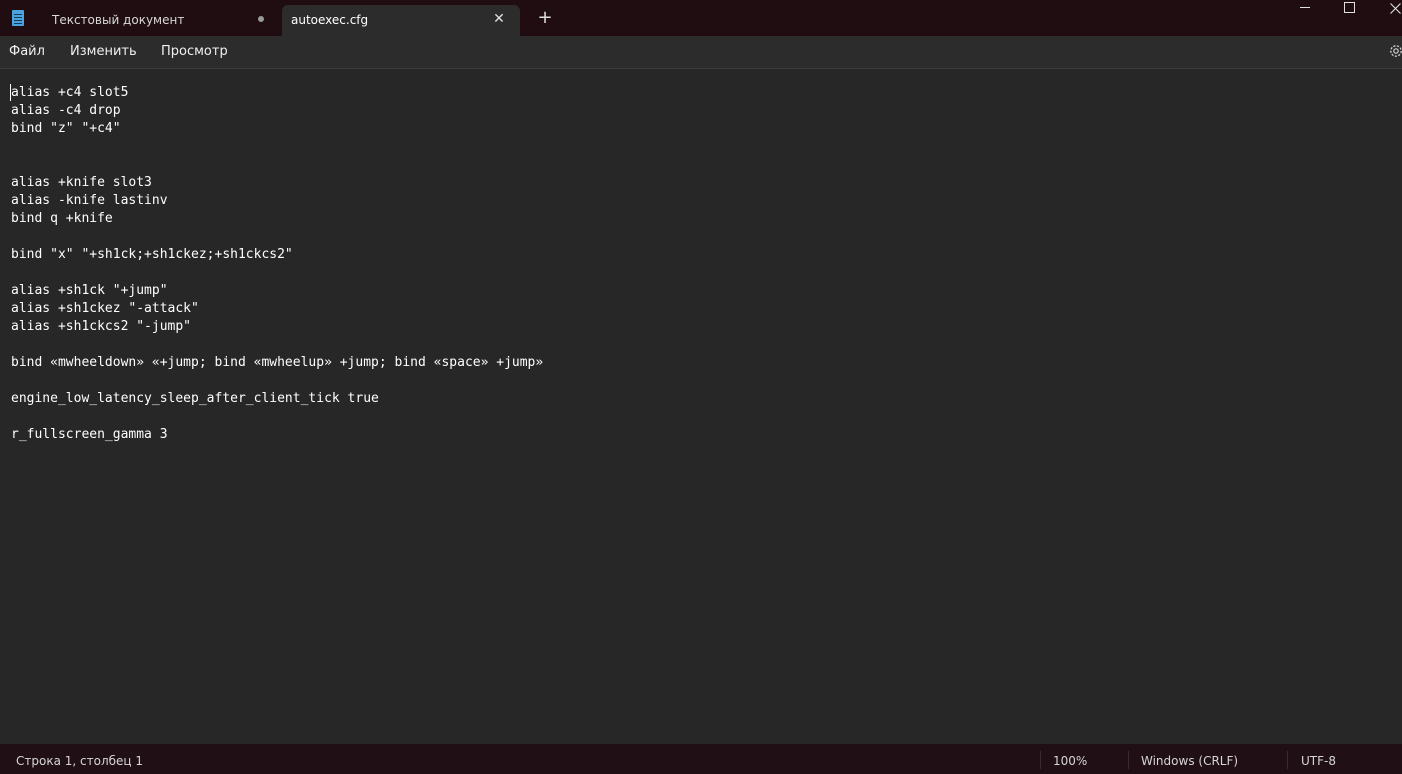 This screenshot has width=1402, height=774. What do you see at coordinates (18, 18) in the screenshot?
I see `notepad-app-icon` at bounding box center [18, 18].